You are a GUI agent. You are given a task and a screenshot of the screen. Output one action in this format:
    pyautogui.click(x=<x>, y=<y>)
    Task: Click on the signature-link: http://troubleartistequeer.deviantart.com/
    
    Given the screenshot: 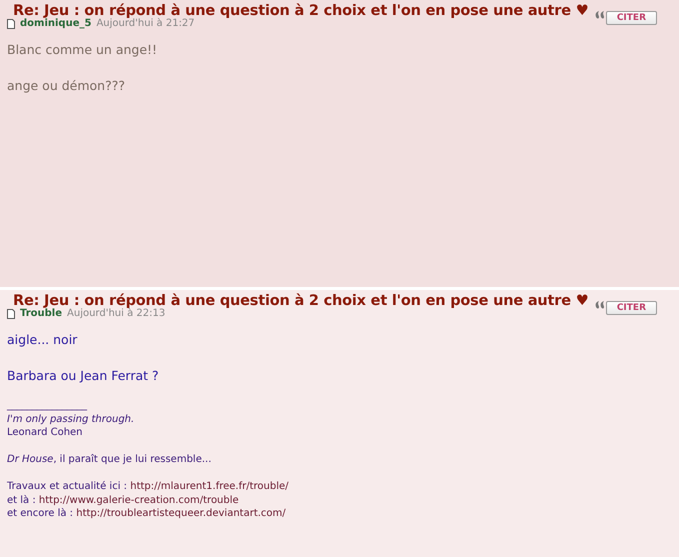 What is the action you would take?
    pyautogui.click(x=181, y=513)
    